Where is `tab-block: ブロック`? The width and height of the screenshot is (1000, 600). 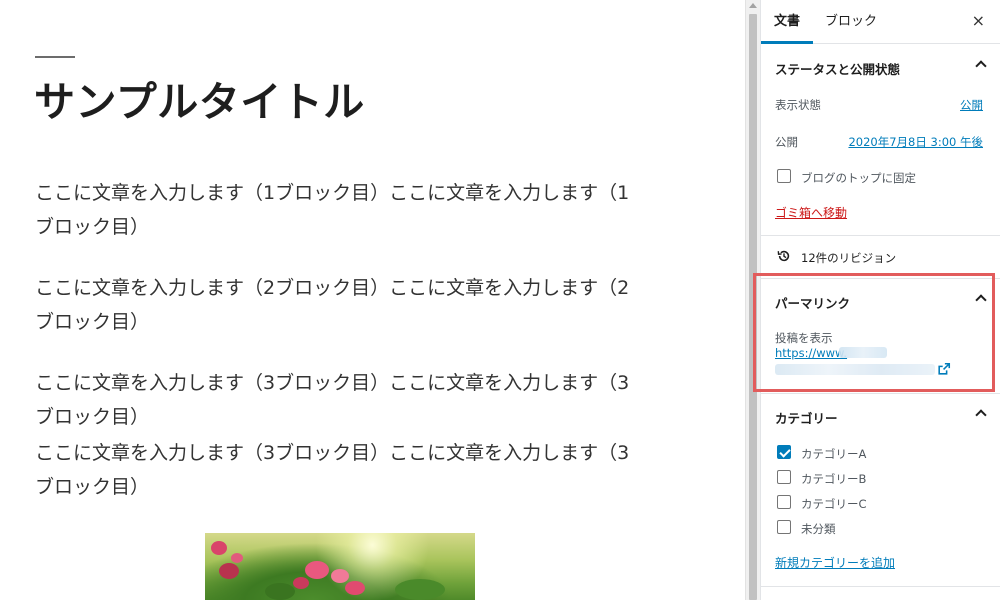 tab-block: ブロック is located at coordinates (851, 22).